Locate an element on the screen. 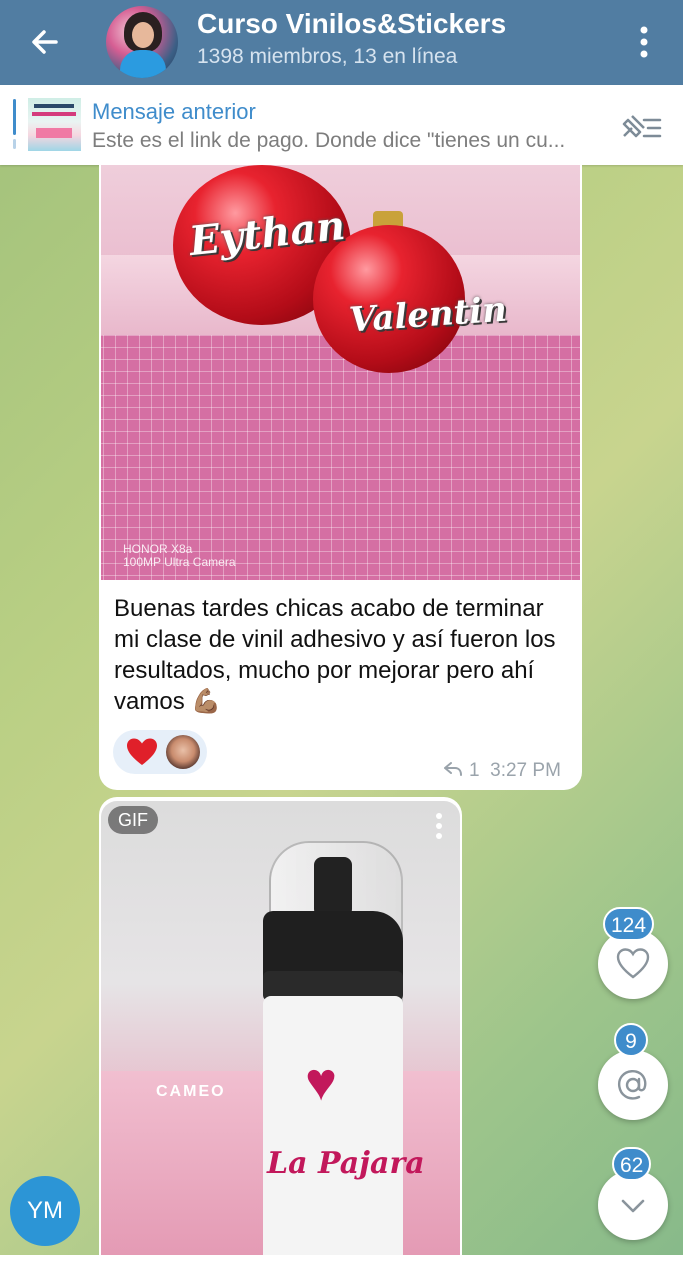 The width and height of the screenshot is (683, 1280). mentions-count-badge: 9 is located at coordinates (631, 1040).